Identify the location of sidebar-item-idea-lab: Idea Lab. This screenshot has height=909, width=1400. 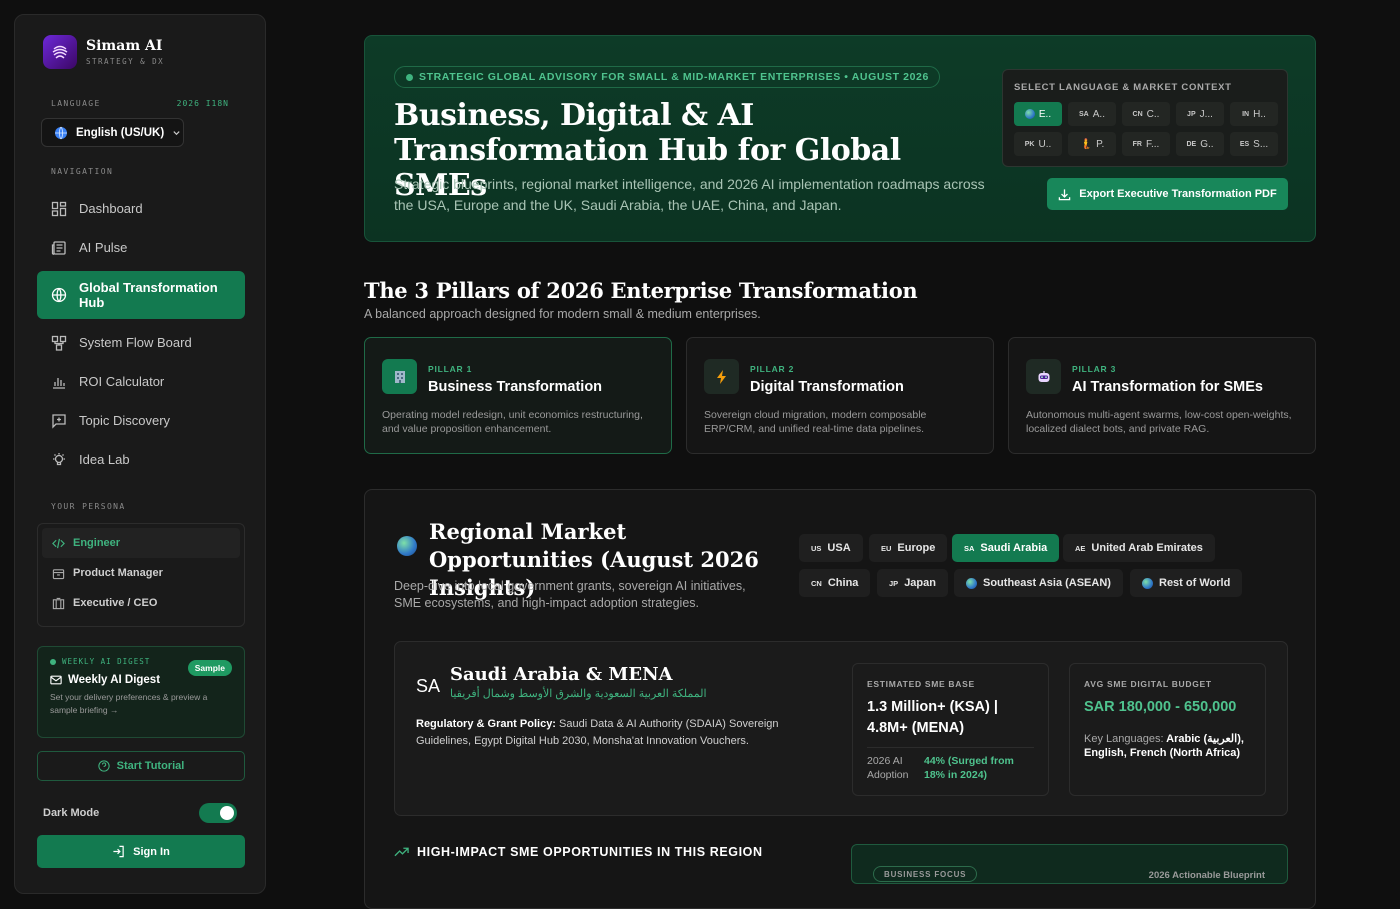
(141, 459).